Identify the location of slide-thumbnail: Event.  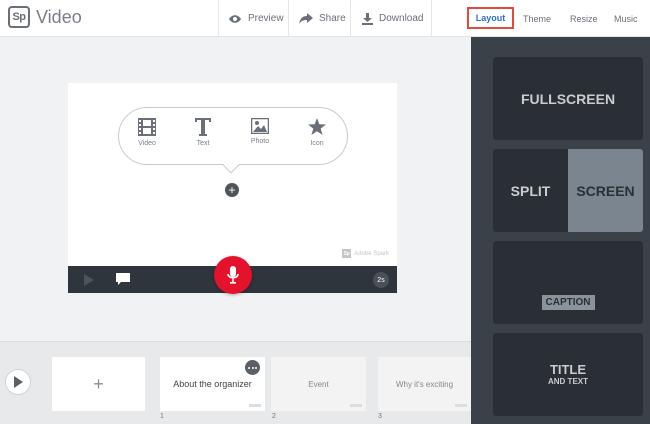
(318, 384).